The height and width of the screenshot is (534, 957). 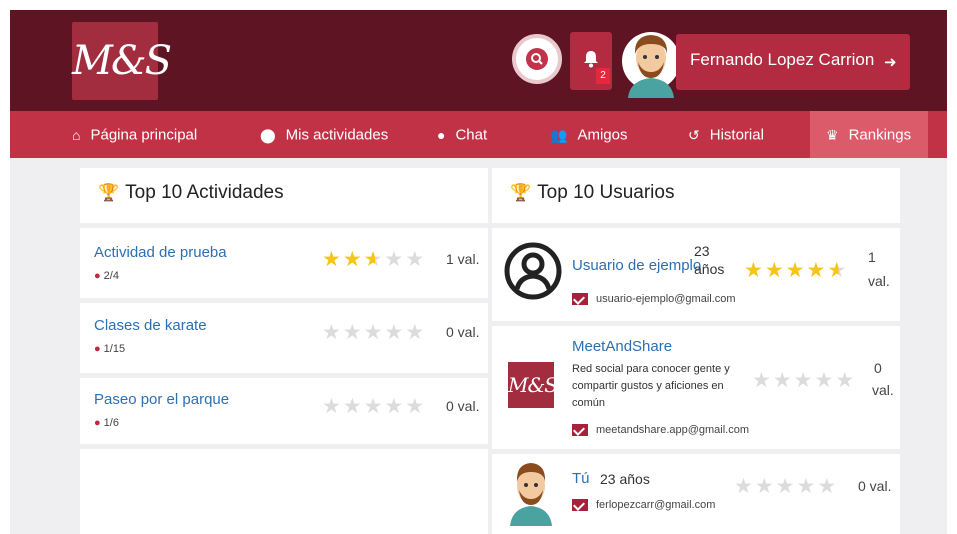 I want to click on nav-my-activities: ⬤ Mis actividades, so click(x=324, y=134).